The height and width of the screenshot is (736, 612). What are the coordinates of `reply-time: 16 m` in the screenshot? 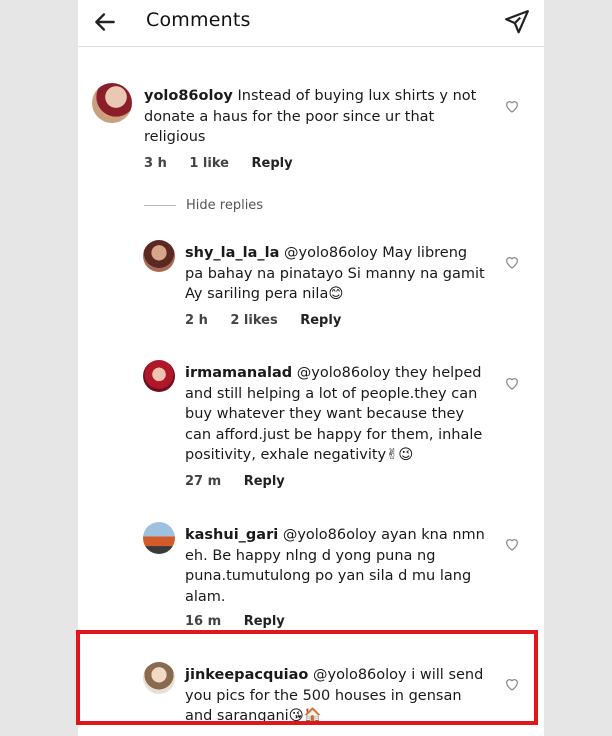 It's located at (203, 621).